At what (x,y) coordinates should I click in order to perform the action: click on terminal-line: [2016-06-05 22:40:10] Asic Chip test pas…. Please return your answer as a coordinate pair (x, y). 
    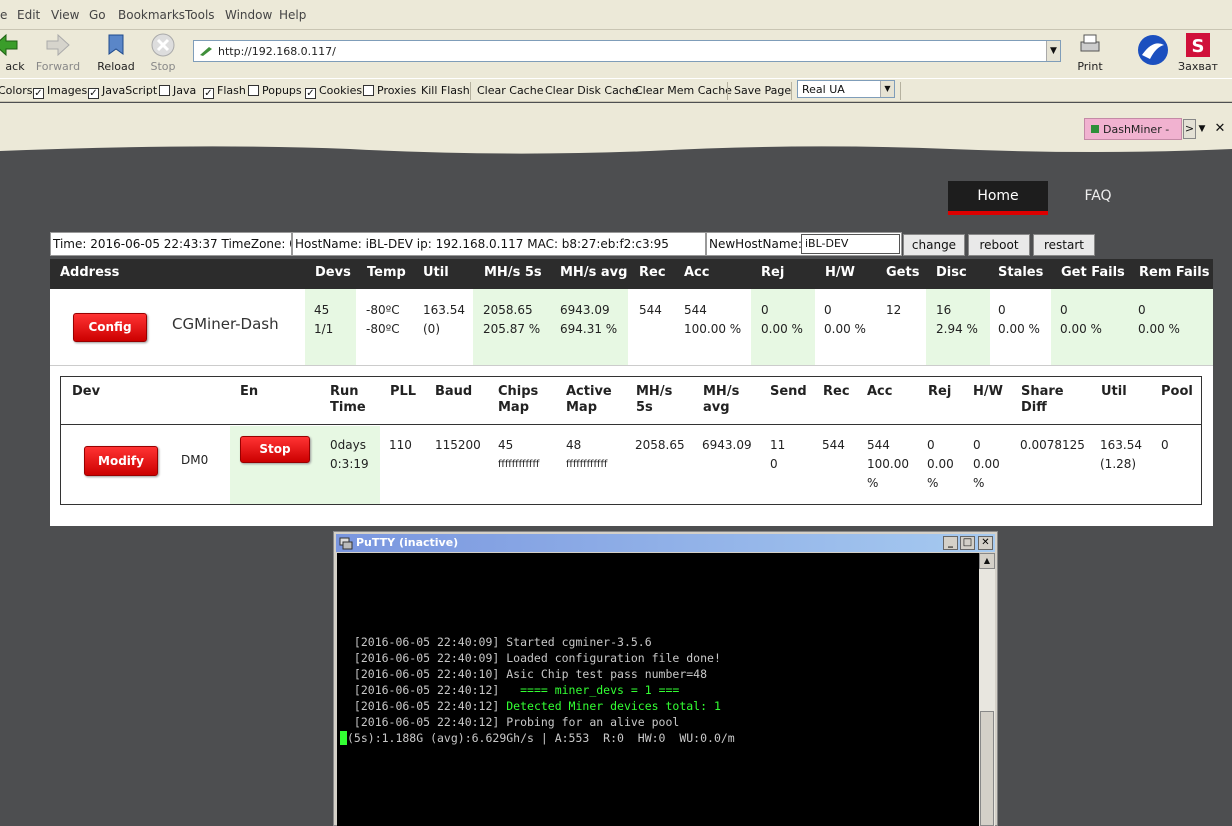
    Looking at the image, I should click on (527, 674).